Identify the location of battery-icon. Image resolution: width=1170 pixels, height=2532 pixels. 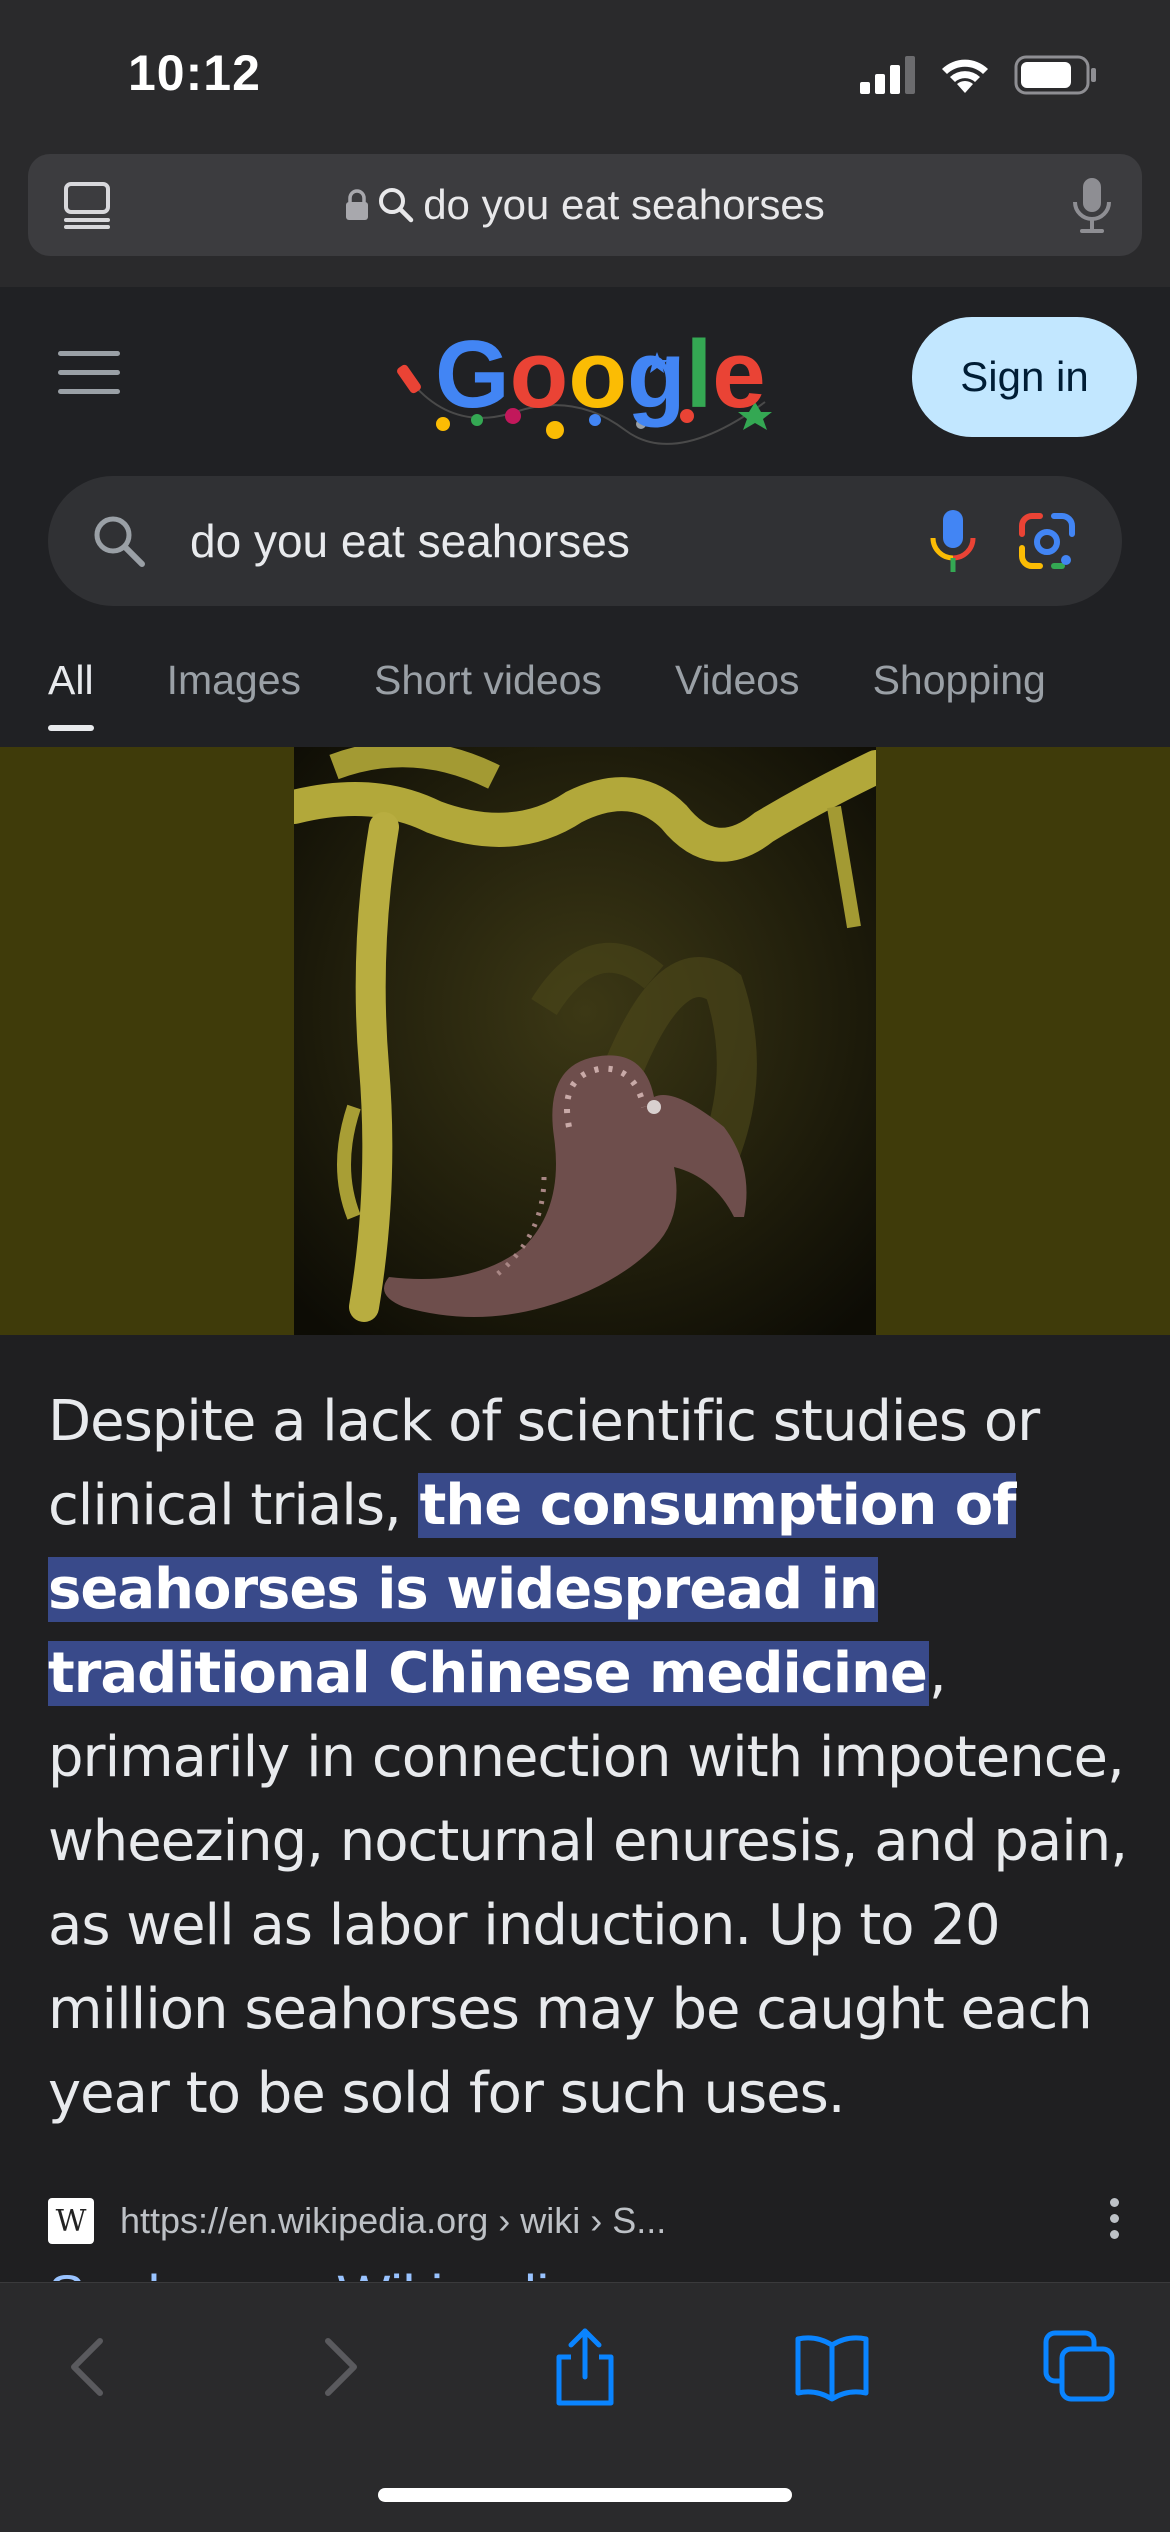
(1055, 75).